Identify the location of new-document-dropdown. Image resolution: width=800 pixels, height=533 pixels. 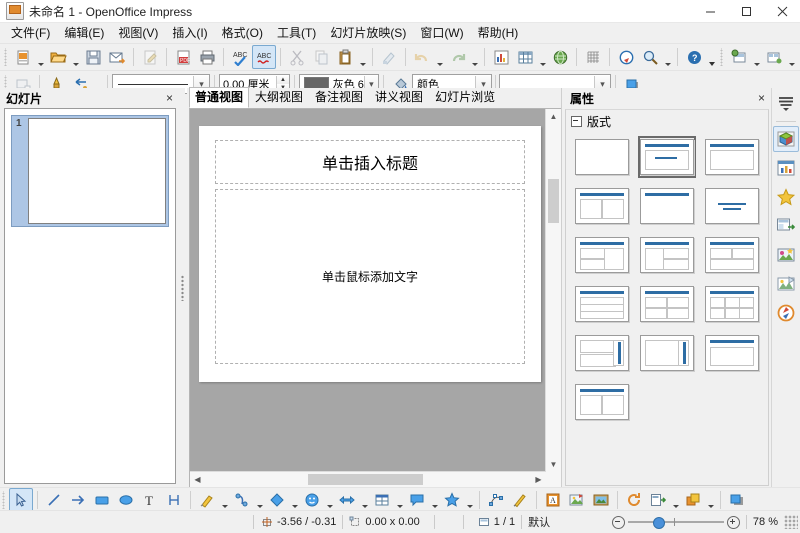
(40, 57).